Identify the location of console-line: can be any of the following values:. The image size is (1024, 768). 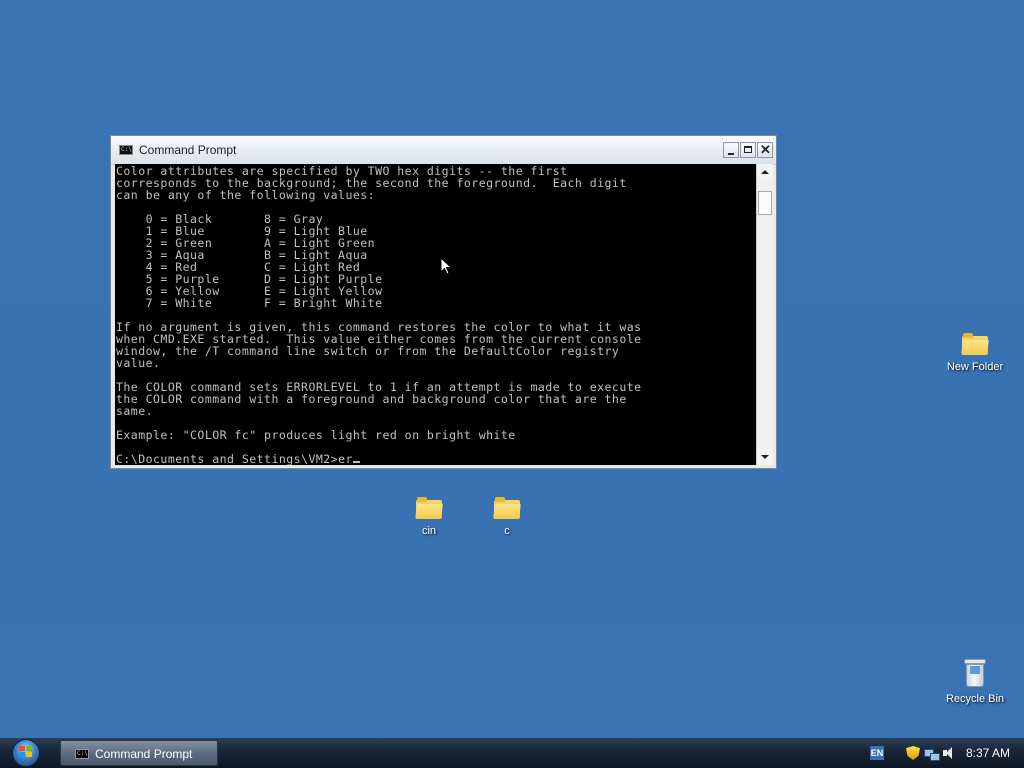
(246, 195).